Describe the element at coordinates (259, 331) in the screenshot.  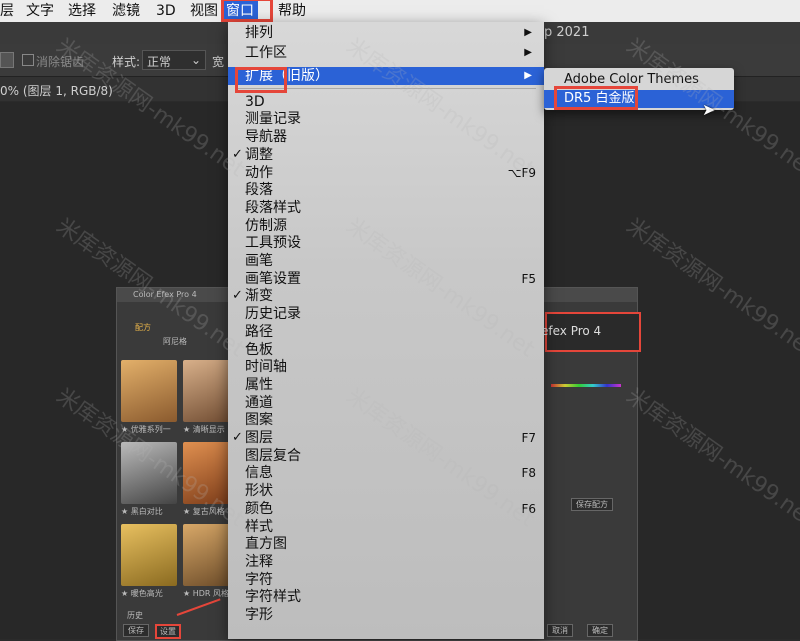
I see `menu-item-label: 路径` at that location.